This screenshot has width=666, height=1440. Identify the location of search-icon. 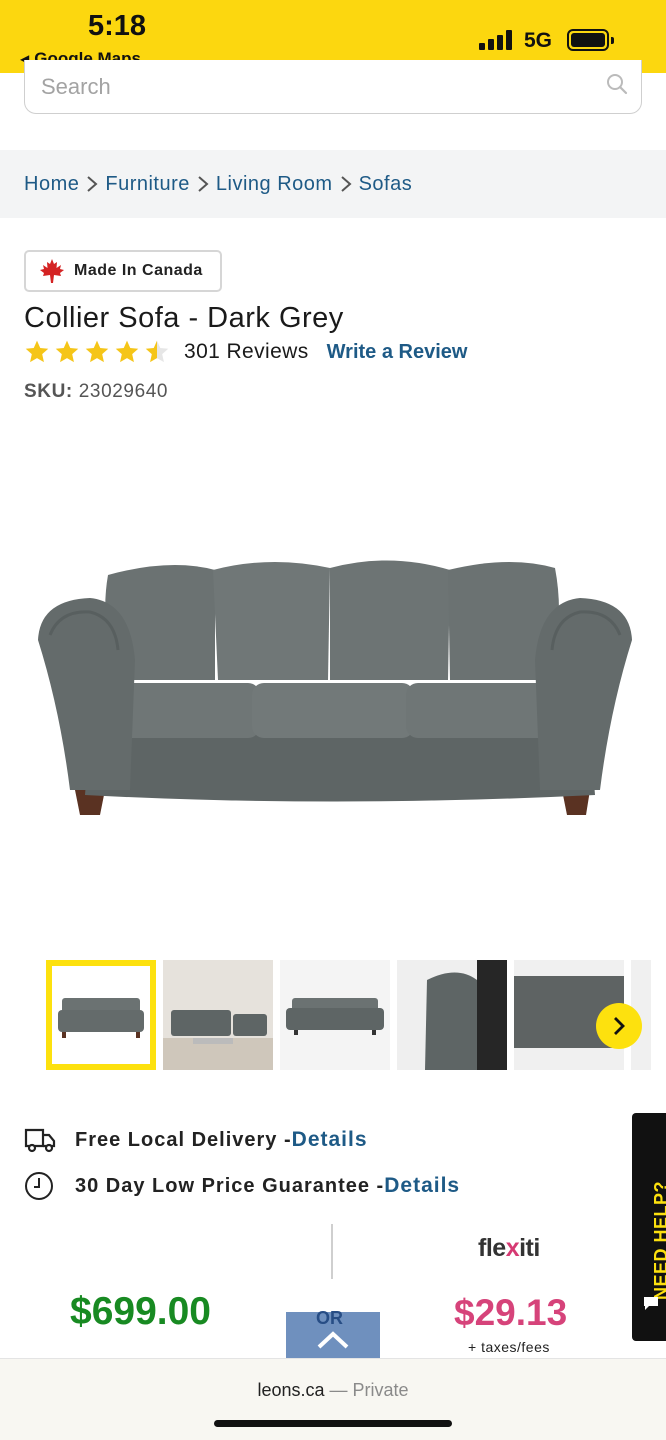
(617, 84).